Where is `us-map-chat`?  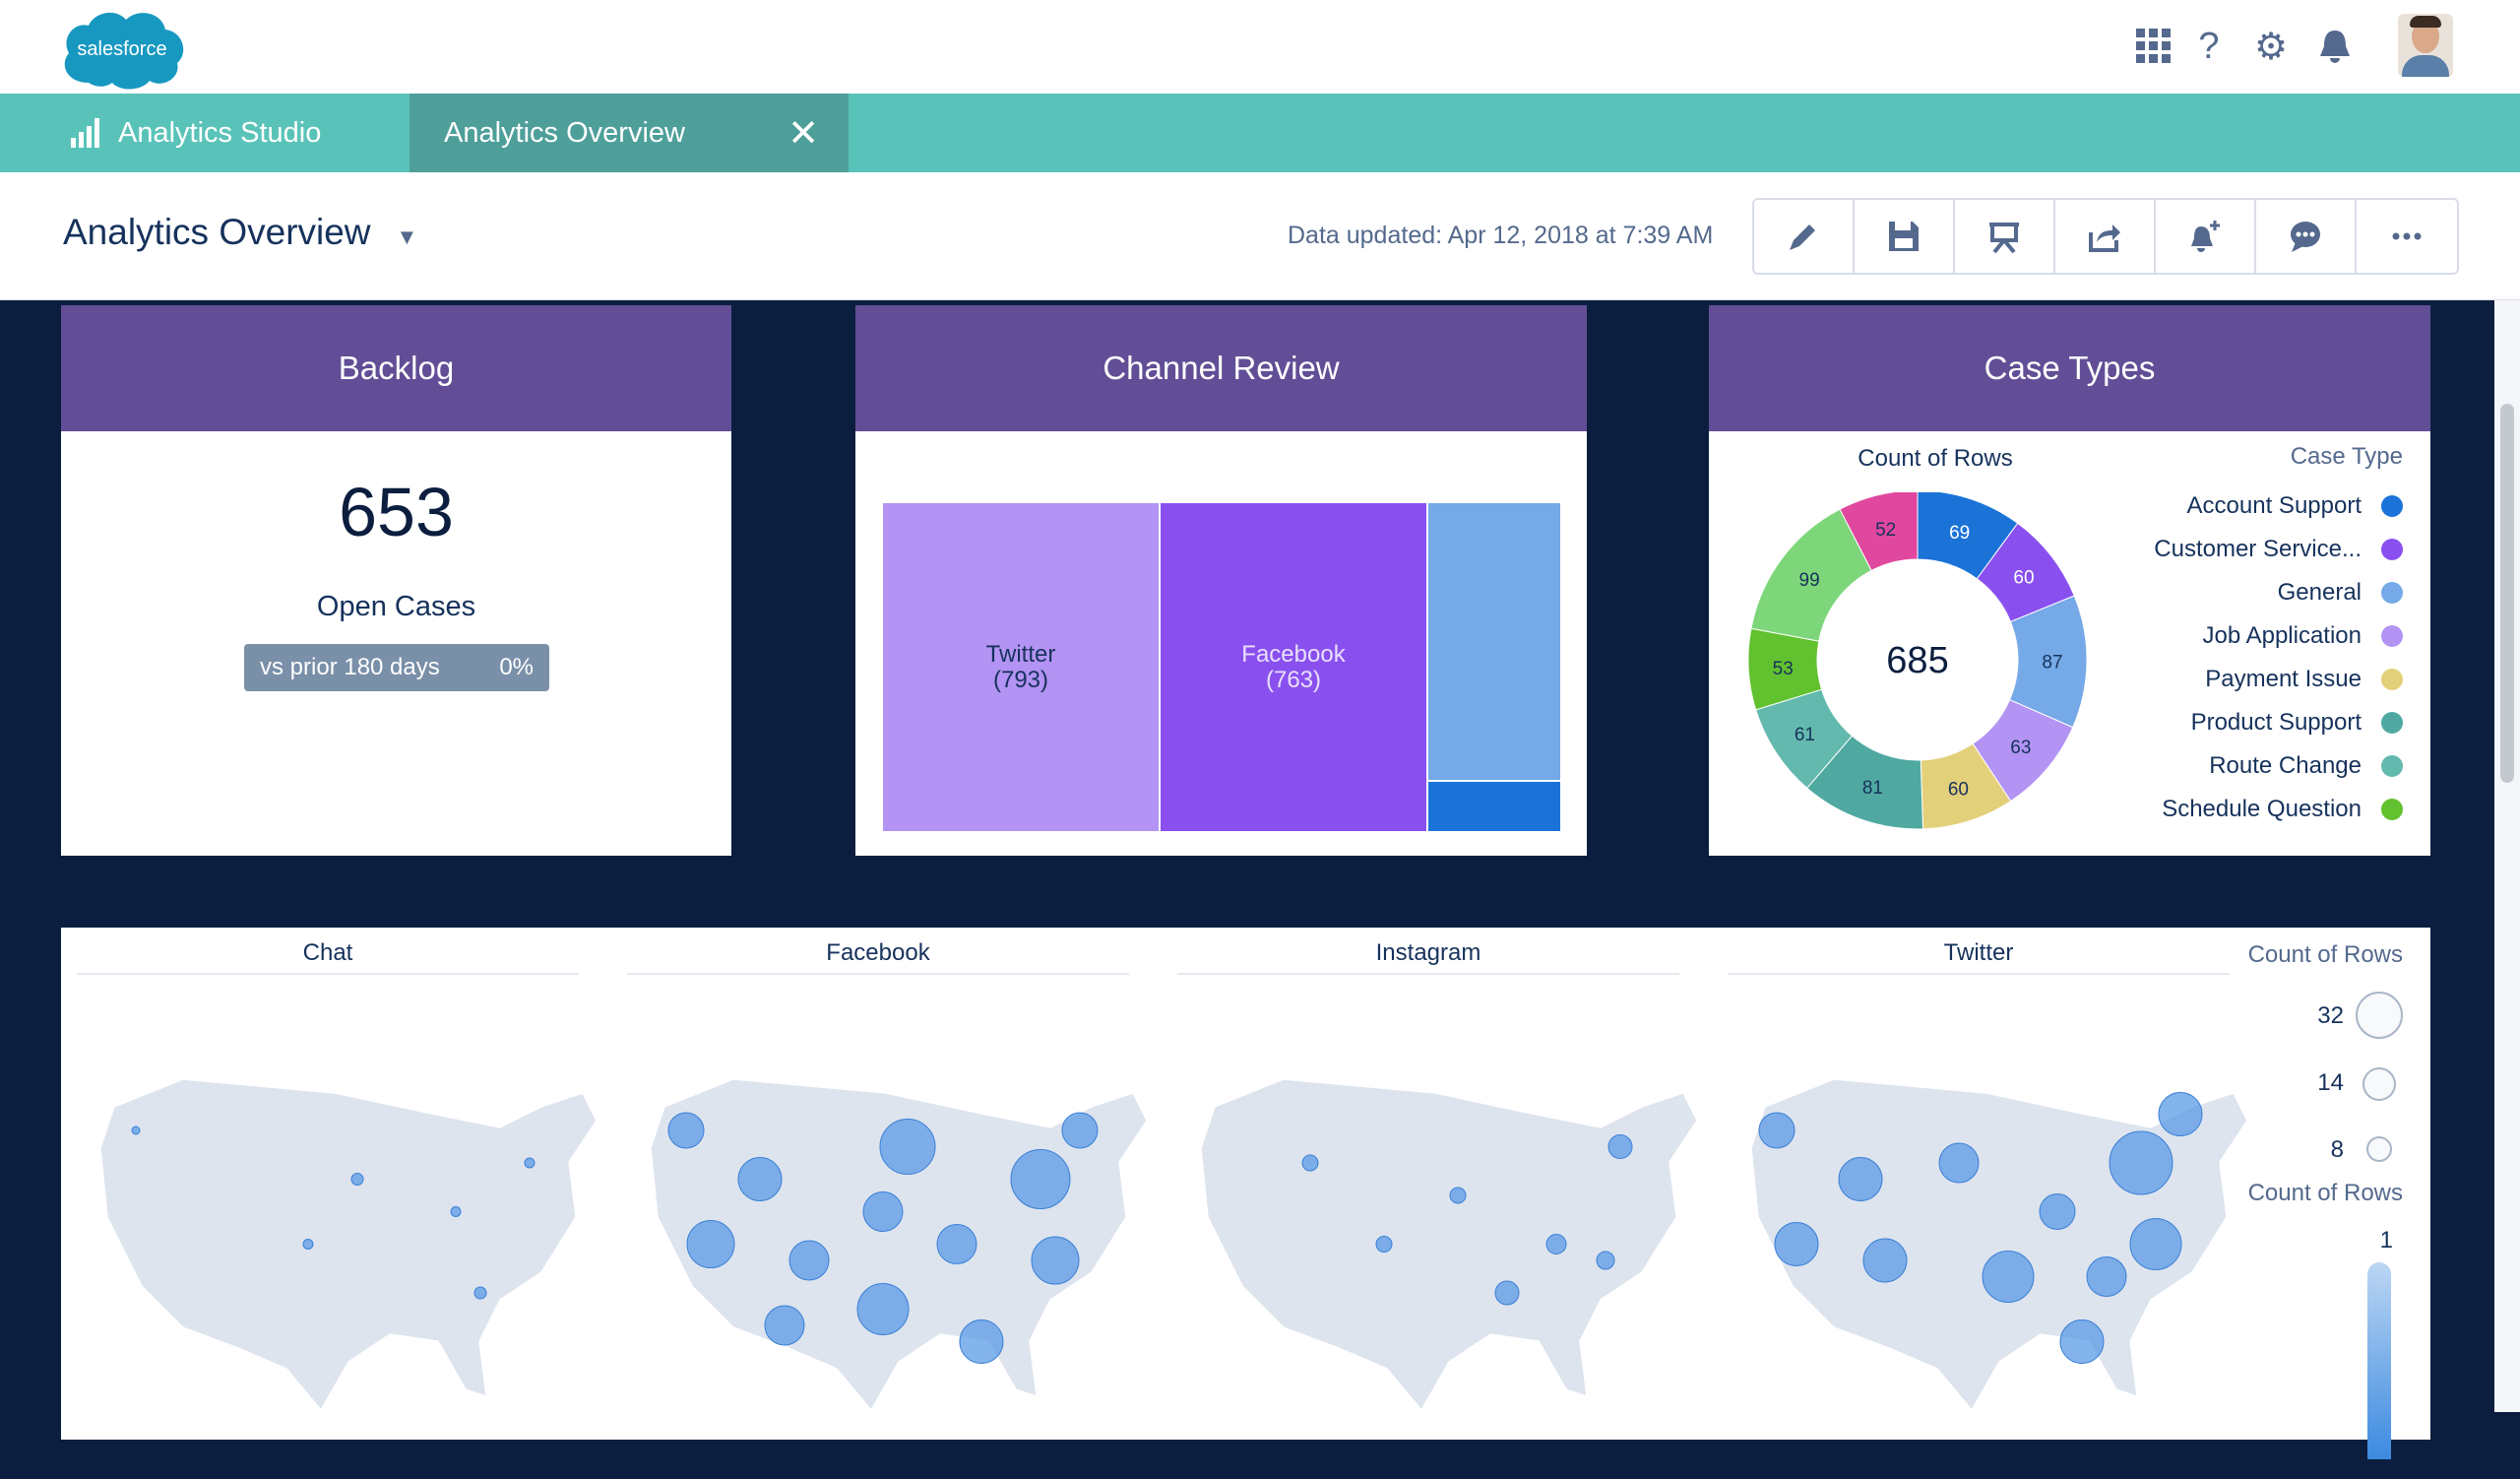 us-map-chat is located at coordinates (342, 1272).